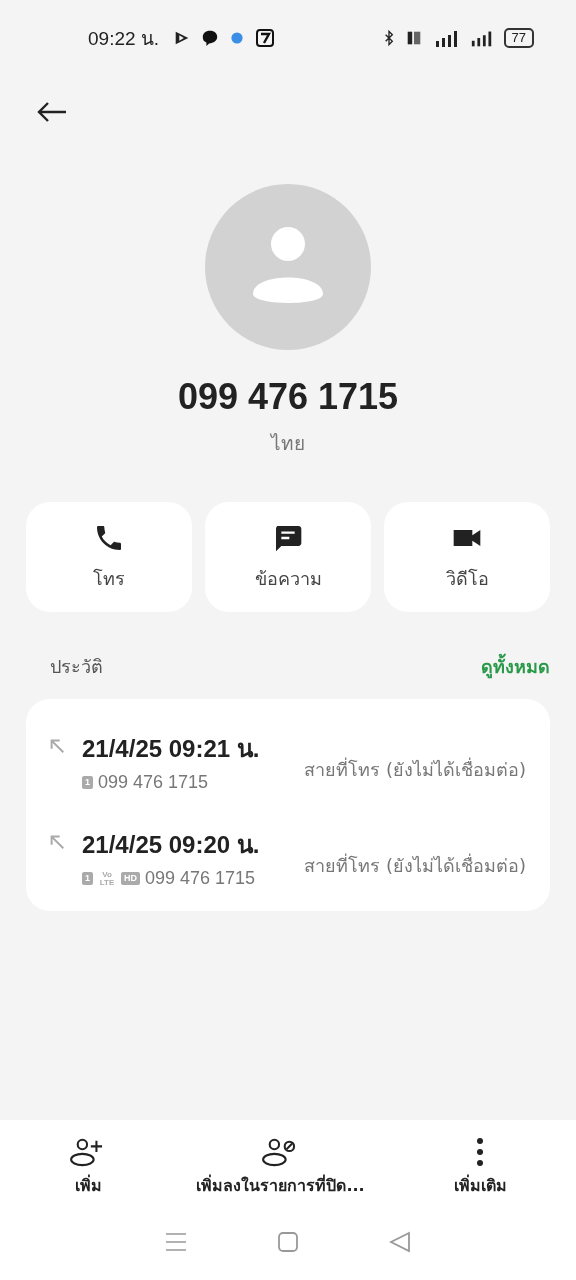 Image resolution: width=576 pixels, height=1280 pixels. I want to click on status-time: 09:22 น., so click(124, 39).